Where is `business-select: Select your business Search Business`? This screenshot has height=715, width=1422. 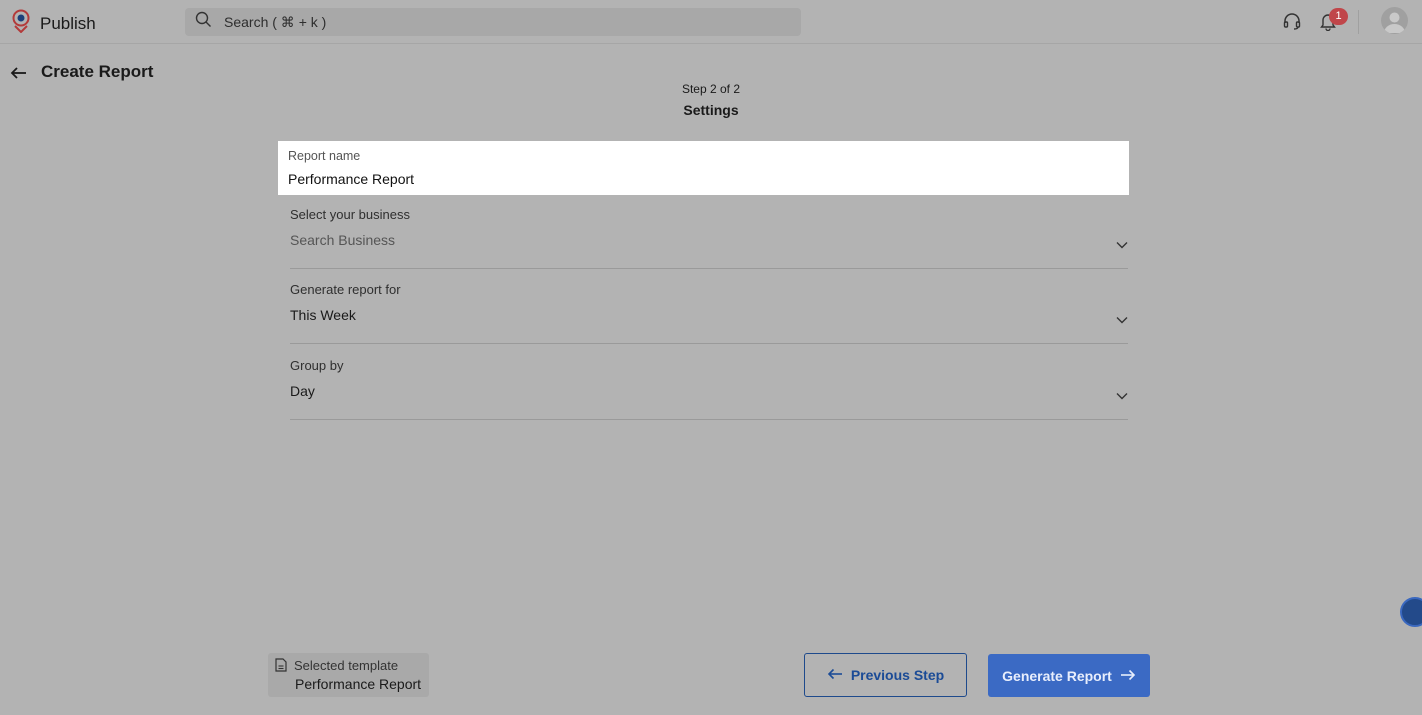 business-select: Select your business Search Business is located at coordinates (709, 238).